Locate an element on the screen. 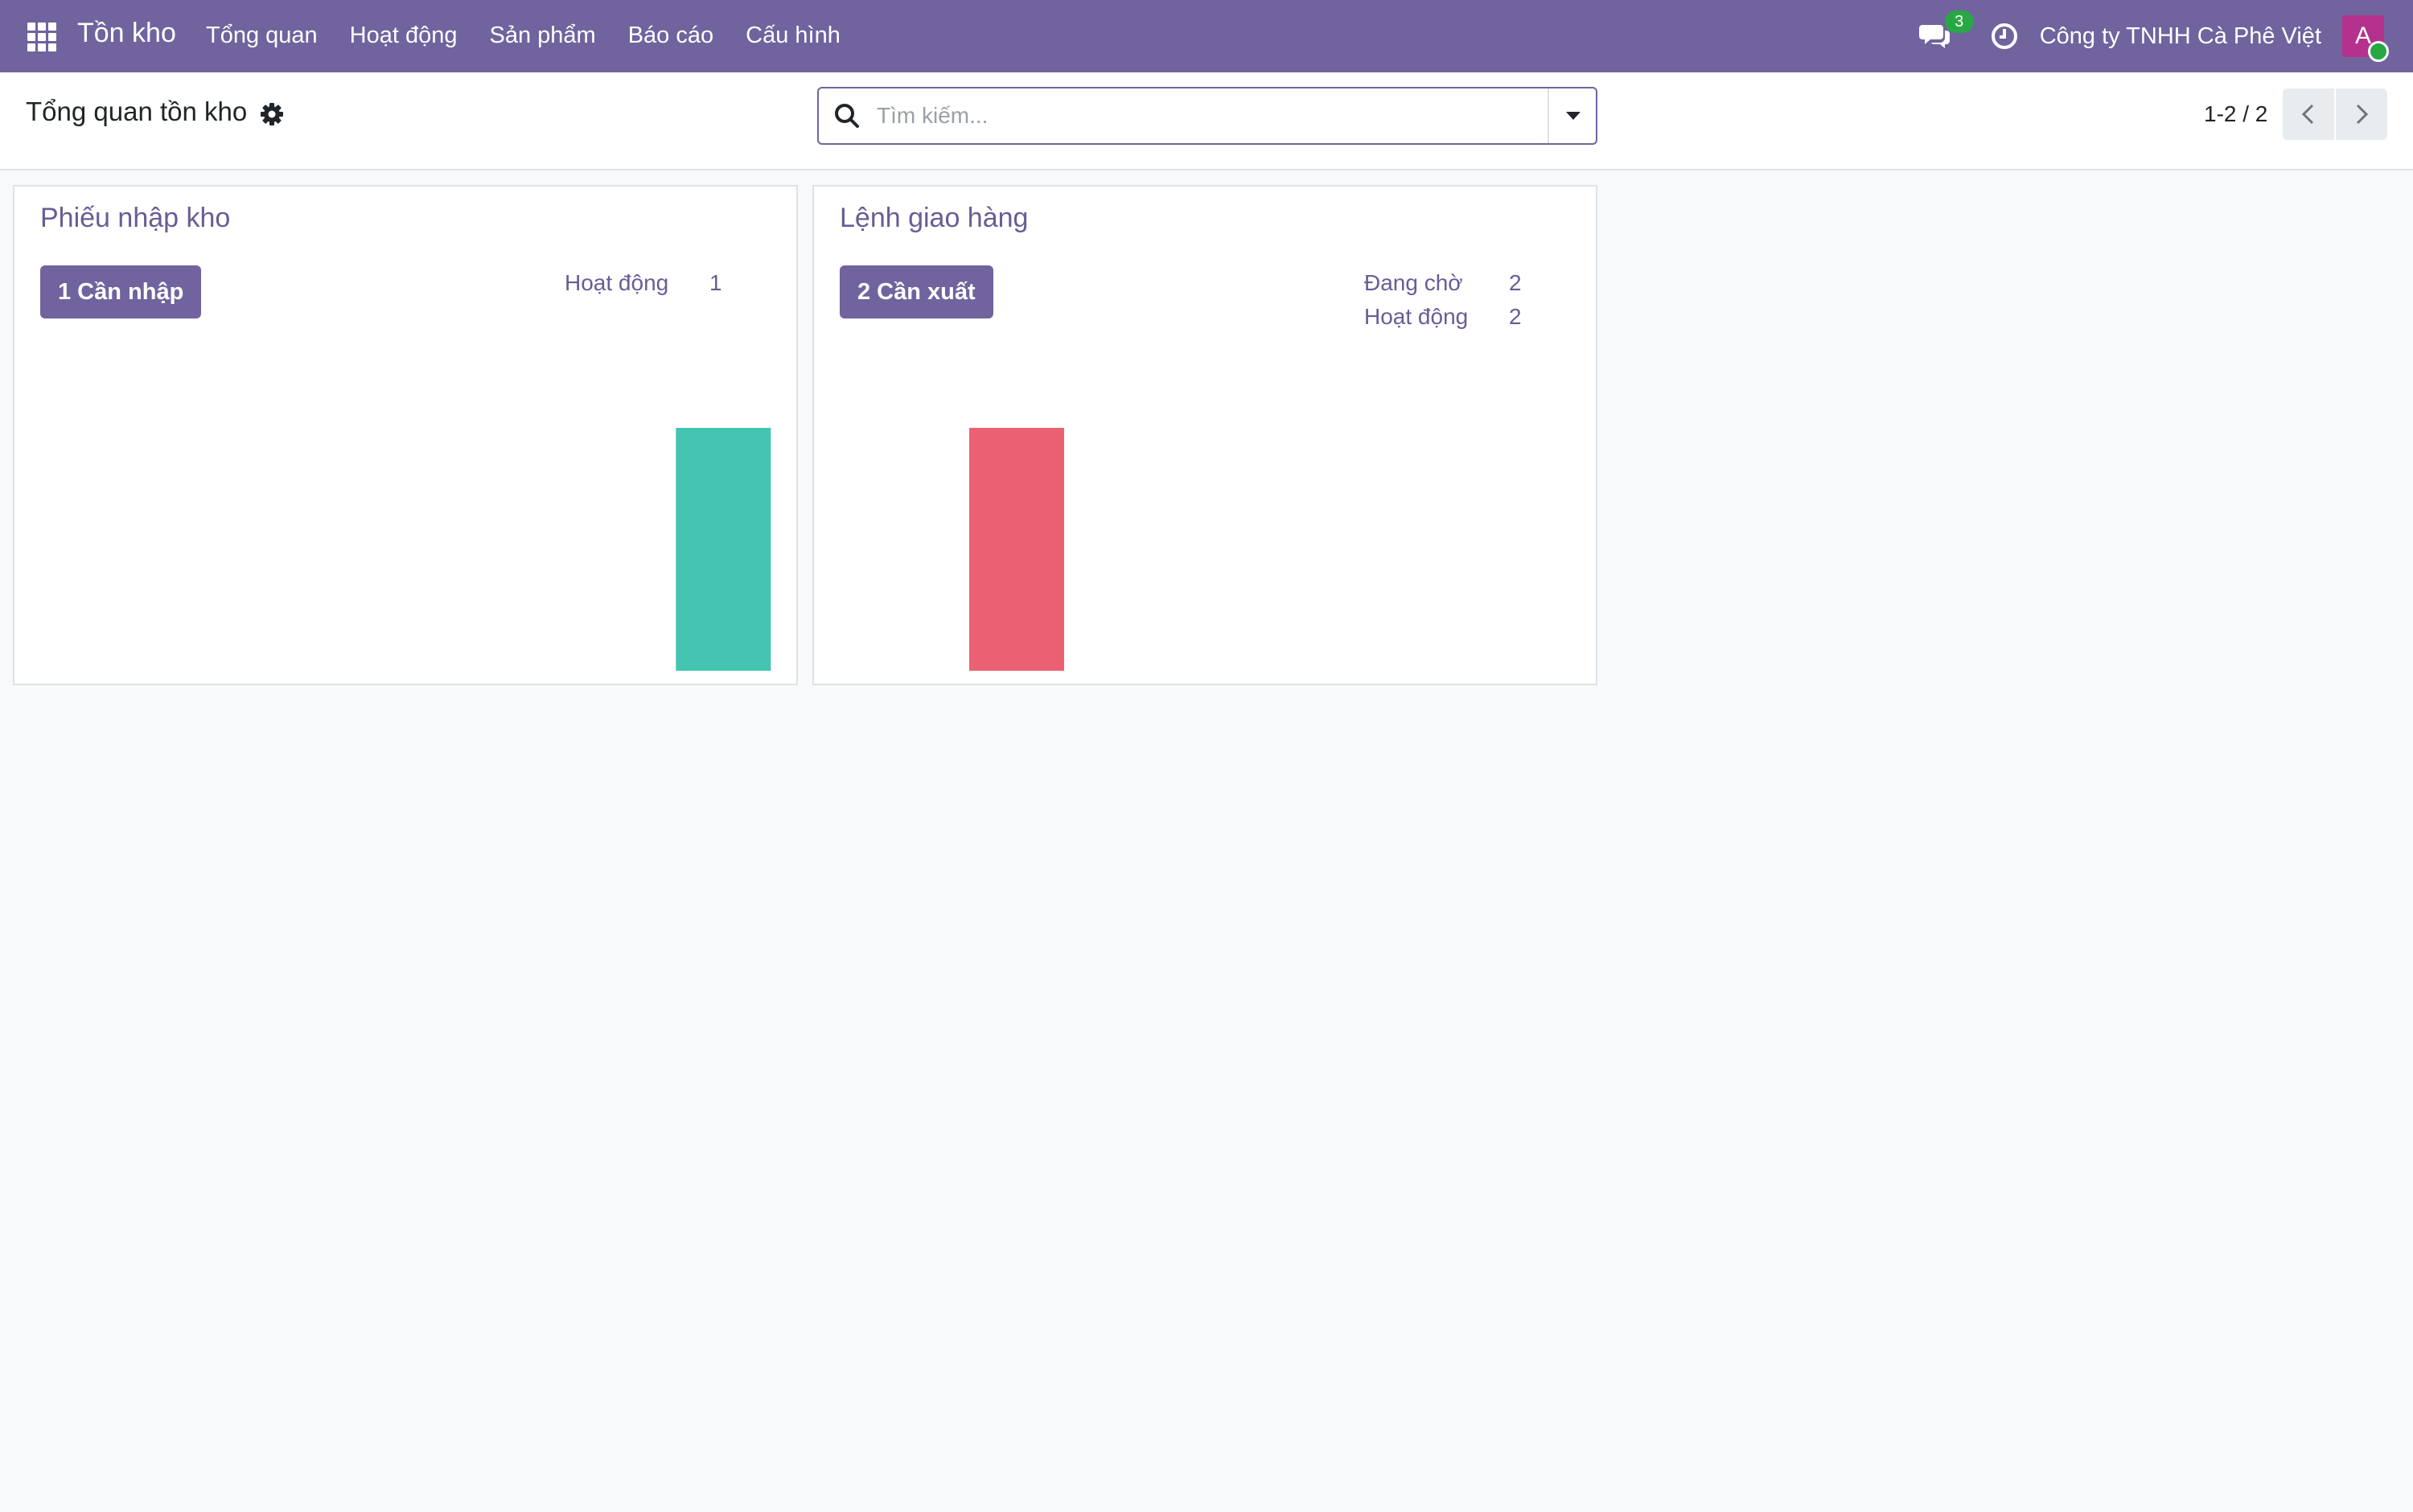  chevron-right-icon is located at coordinates (2363, 115).